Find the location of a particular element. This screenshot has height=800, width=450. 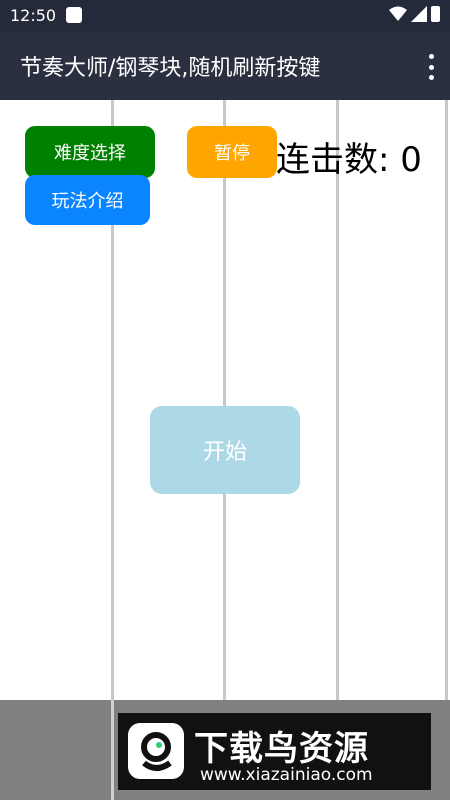

status-time: 12:50 is located at coordinates (33, 15).